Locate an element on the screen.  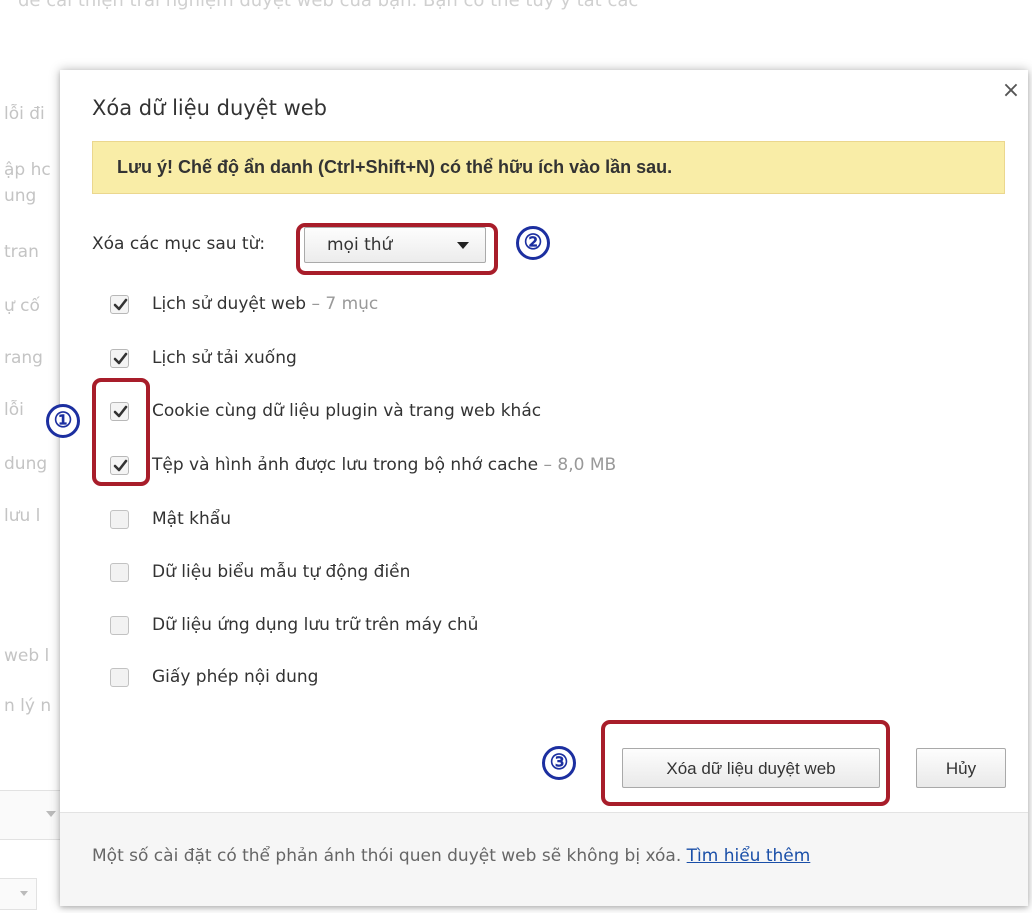
content-licenses-checkbox is located at coordinates (119, 677).